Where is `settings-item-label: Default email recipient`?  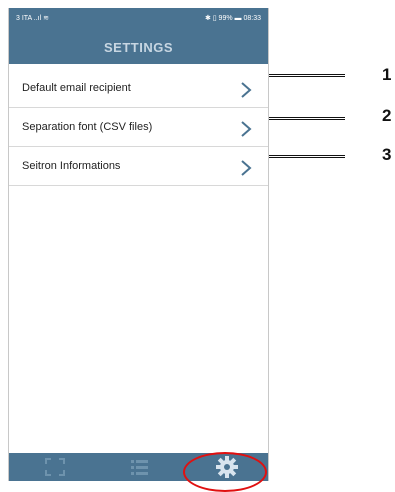 settings-item-label: Default email recipient is located at coordinates (76, 88).